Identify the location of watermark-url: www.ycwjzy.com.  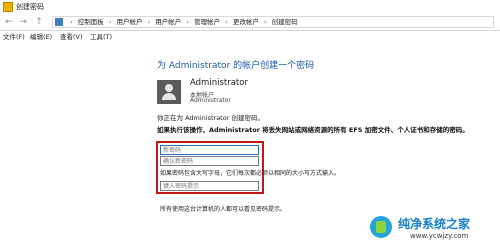
(439, 236).